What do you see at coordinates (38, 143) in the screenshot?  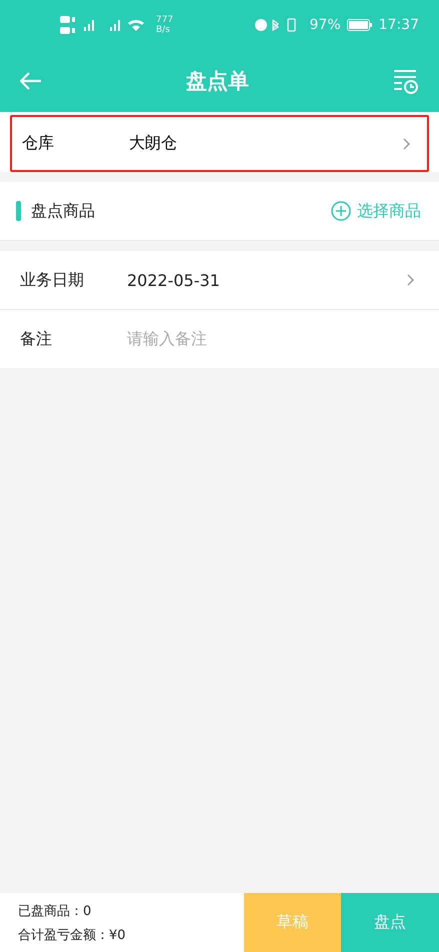 I see `warehouse-label: 仓库` at bounding box center [38, 143].